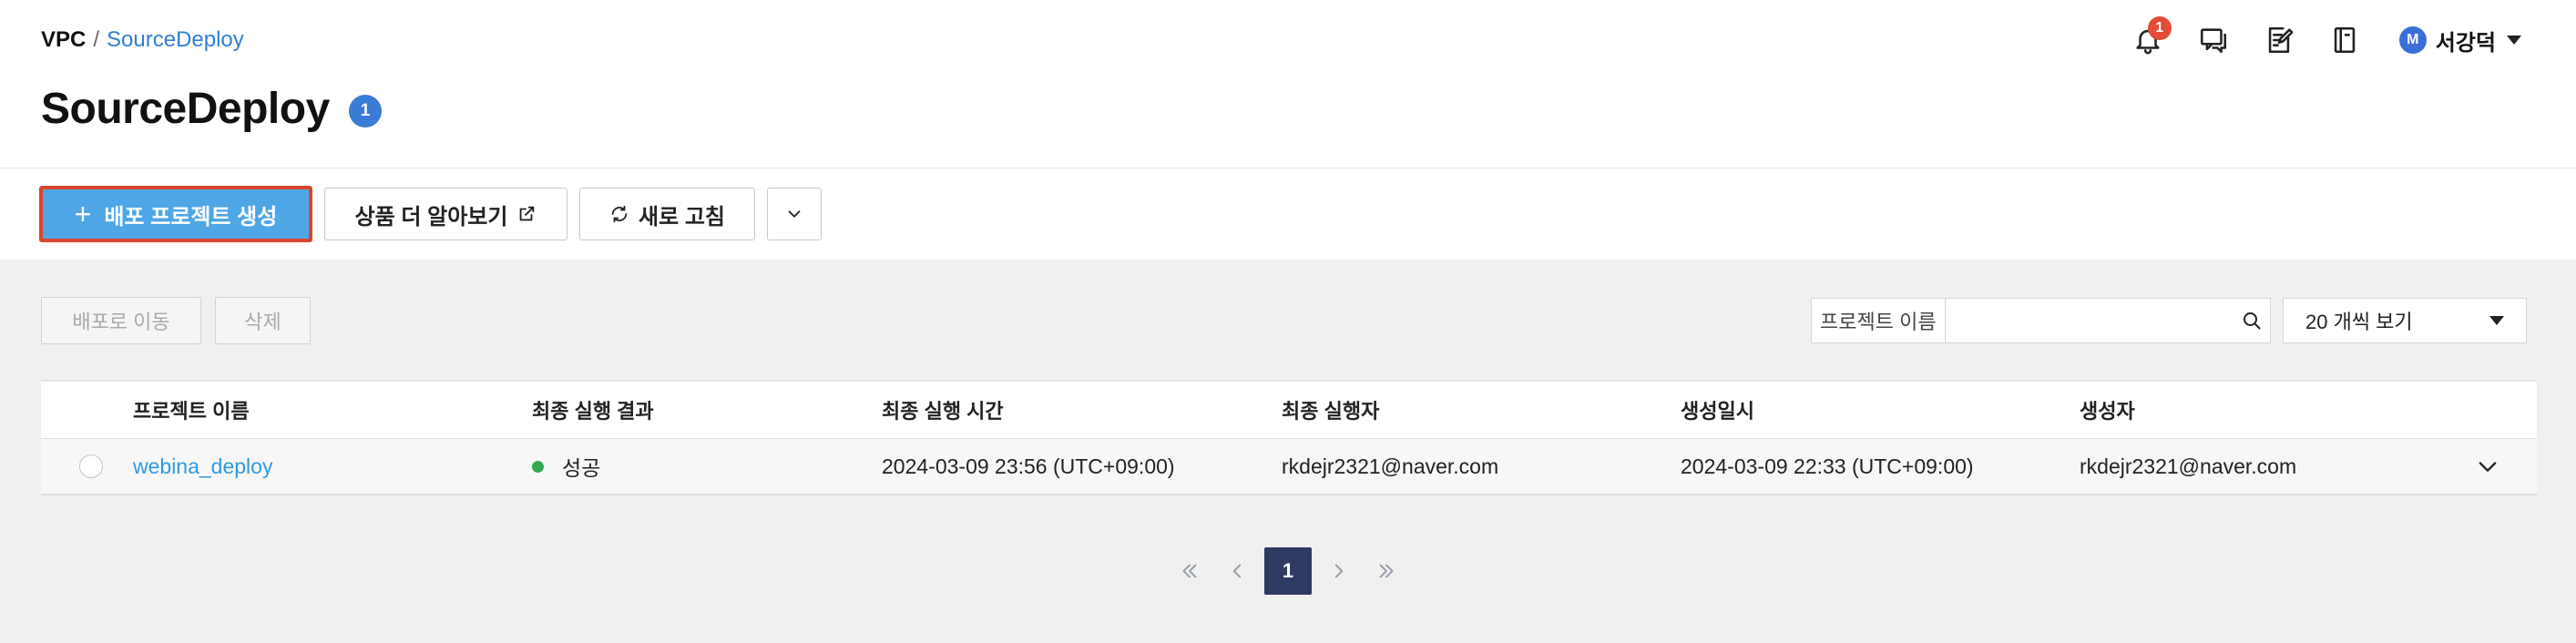 The image size is (2576, 643). I want to click on refresh-icon, so click(619, 214).